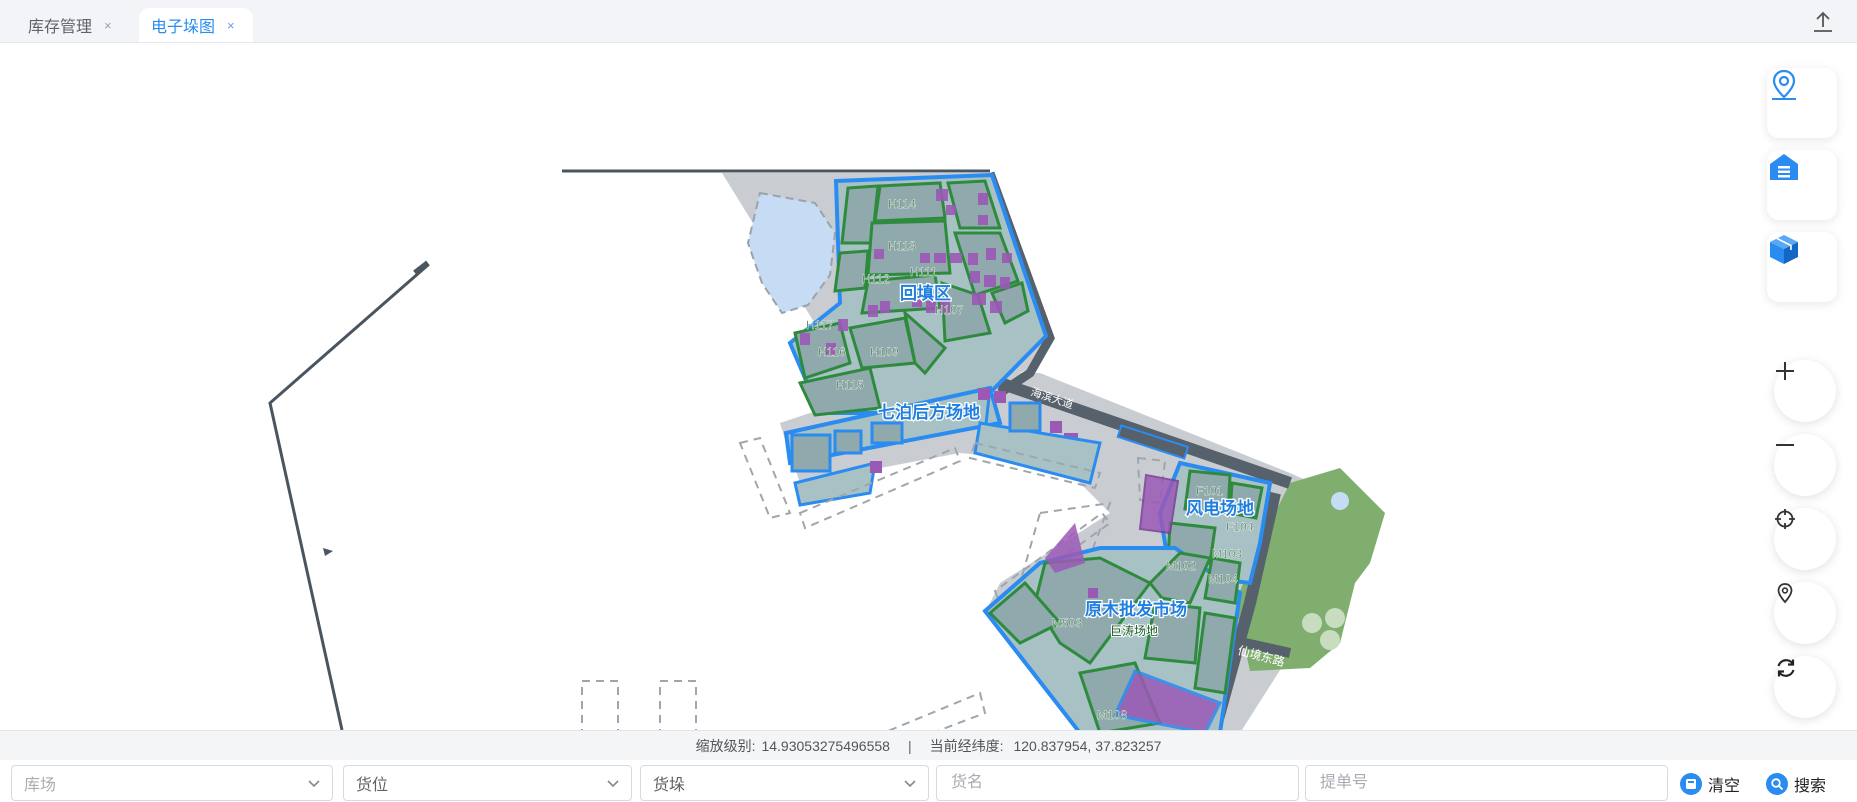  What do you see at coordinates (1805, 391) in the screenshot?
I see `zoom-in-button` at bounding box center [1805, 391].